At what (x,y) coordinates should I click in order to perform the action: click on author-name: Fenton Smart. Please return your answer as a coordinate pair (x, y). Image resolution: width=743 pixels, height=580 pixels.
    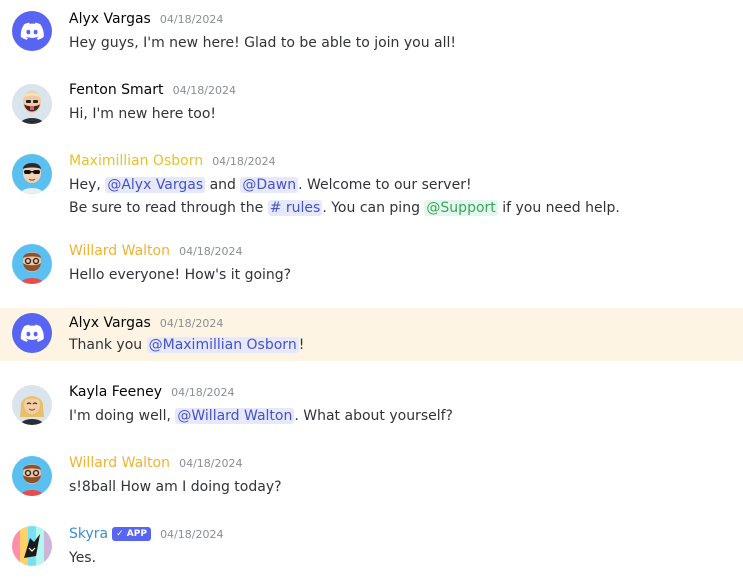
    Looking at the image, I should click on (116, 90).